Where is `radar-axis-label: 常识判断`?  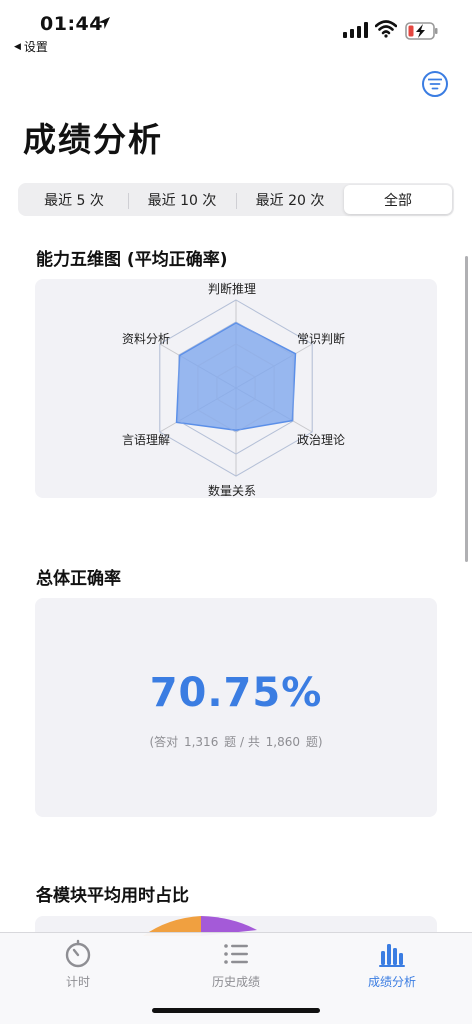
radar-axis-label: 常识判断 is located at coordinates (321, 339).